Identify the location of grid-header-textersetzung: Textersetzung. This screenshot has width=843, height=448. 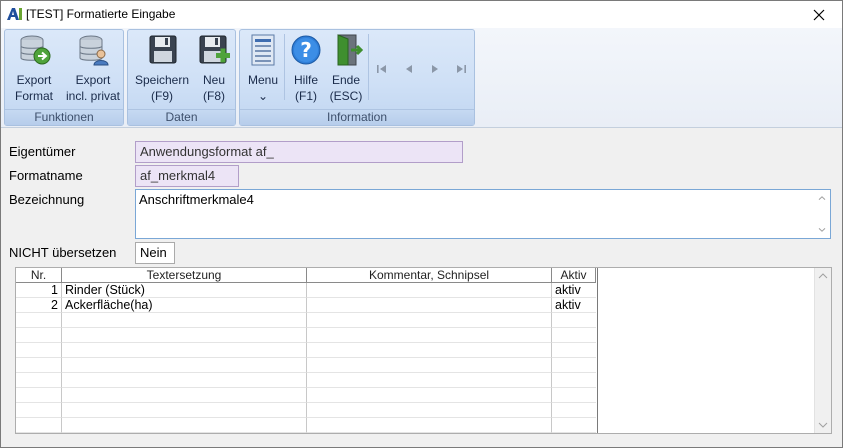
(184, 275).